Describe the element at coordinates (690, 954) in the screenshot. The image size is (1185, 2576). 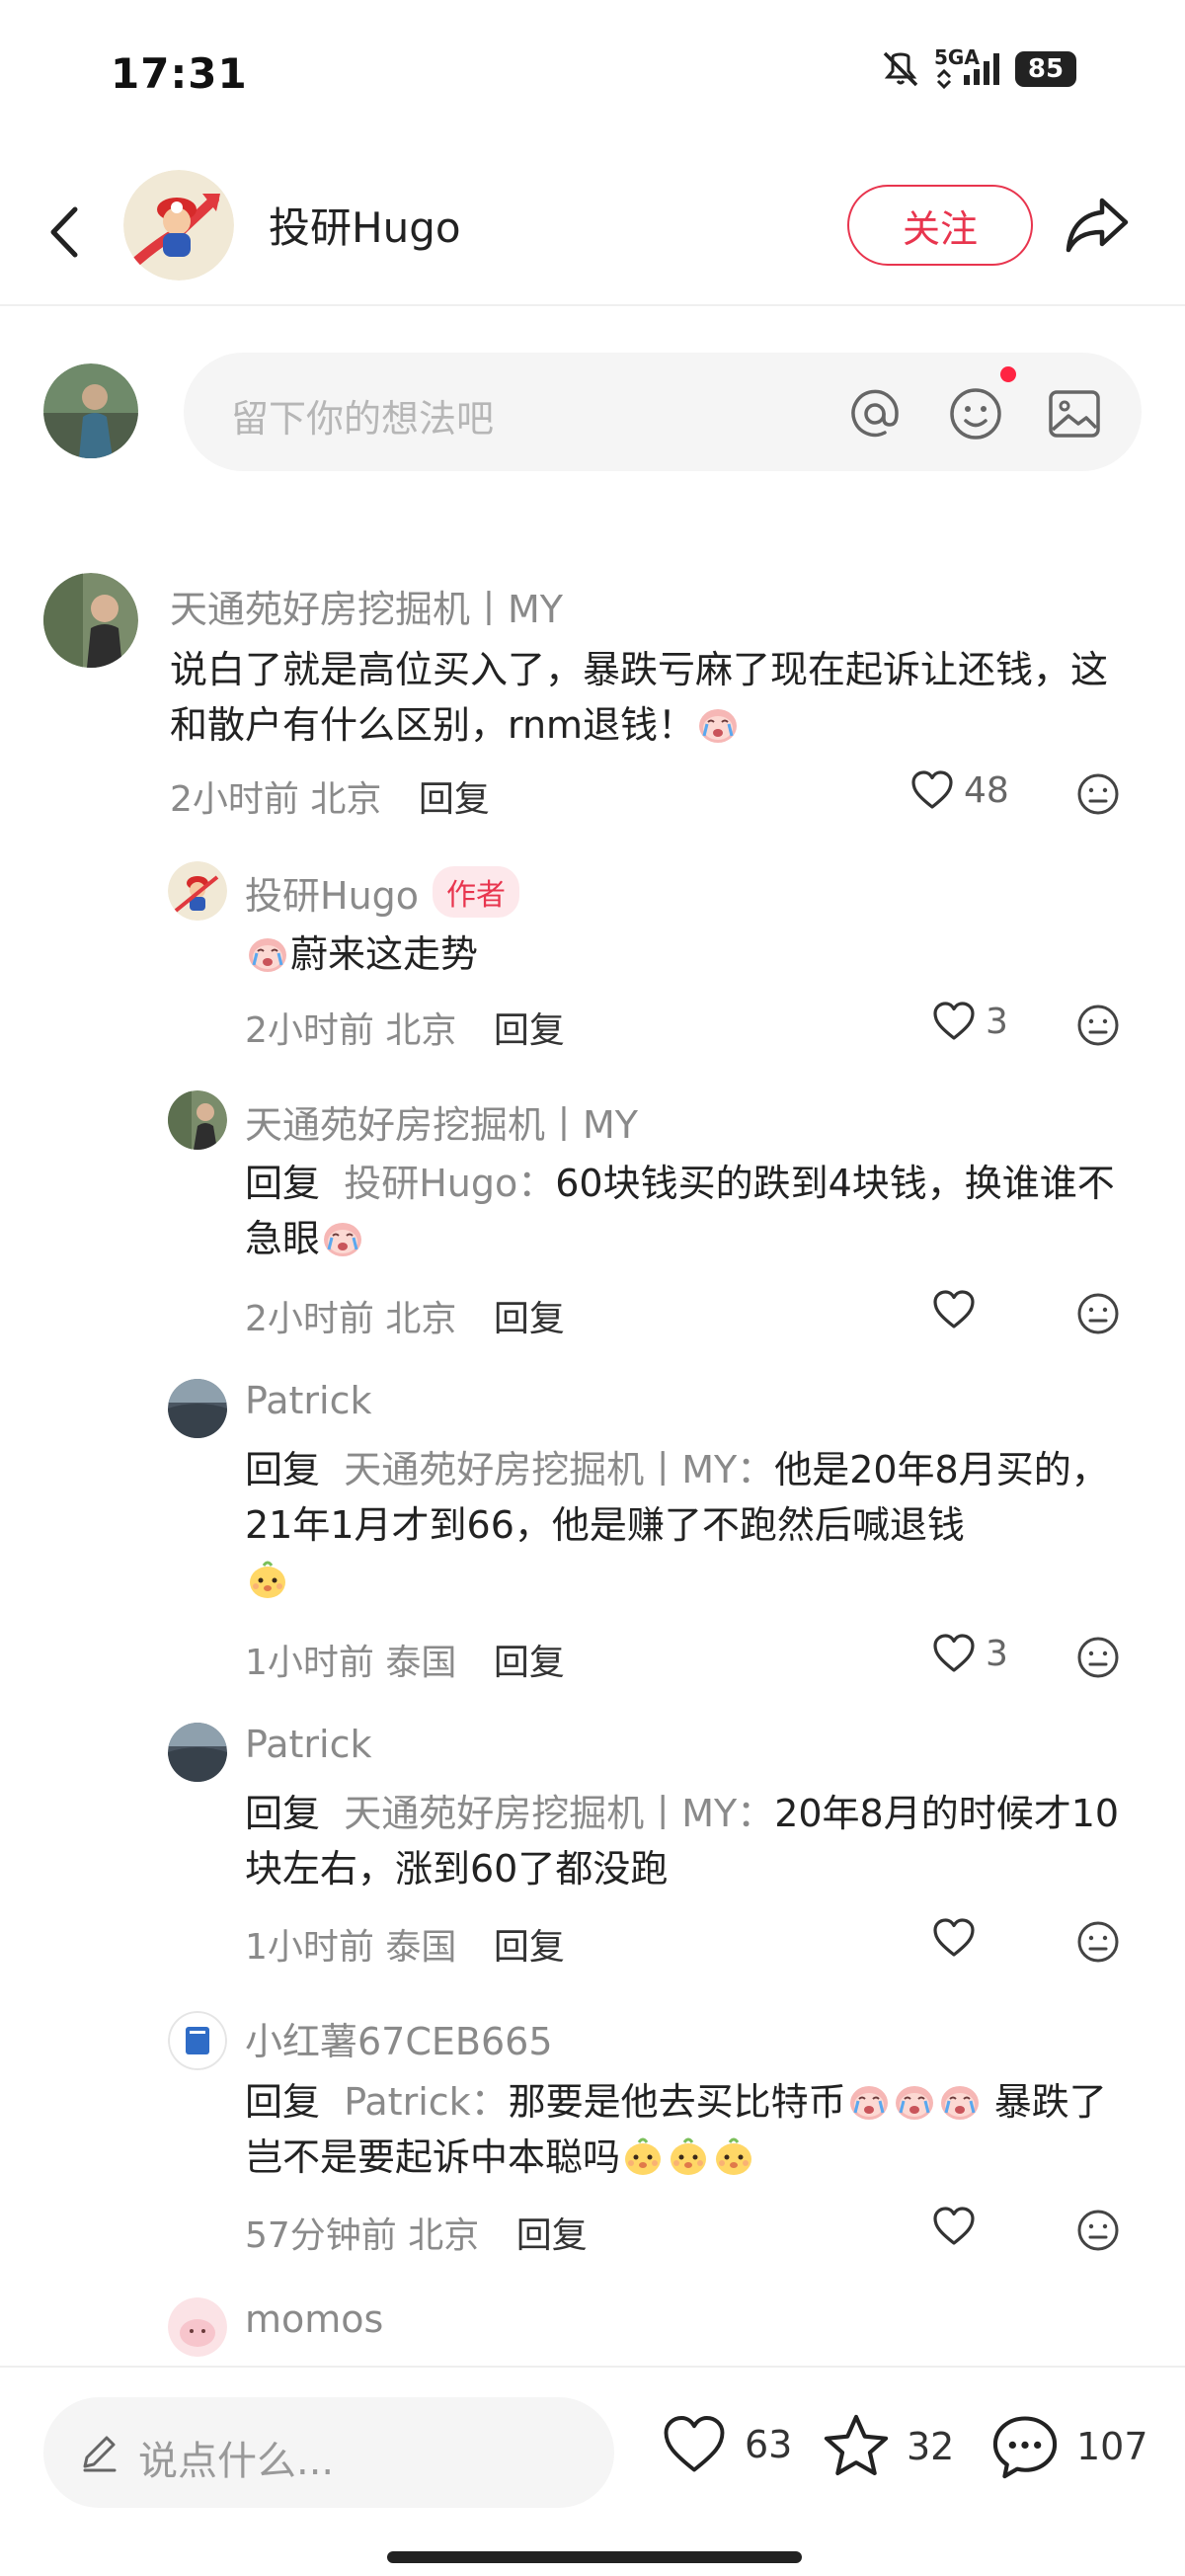
I see `comment-text: 蔚来这走势` at that location.